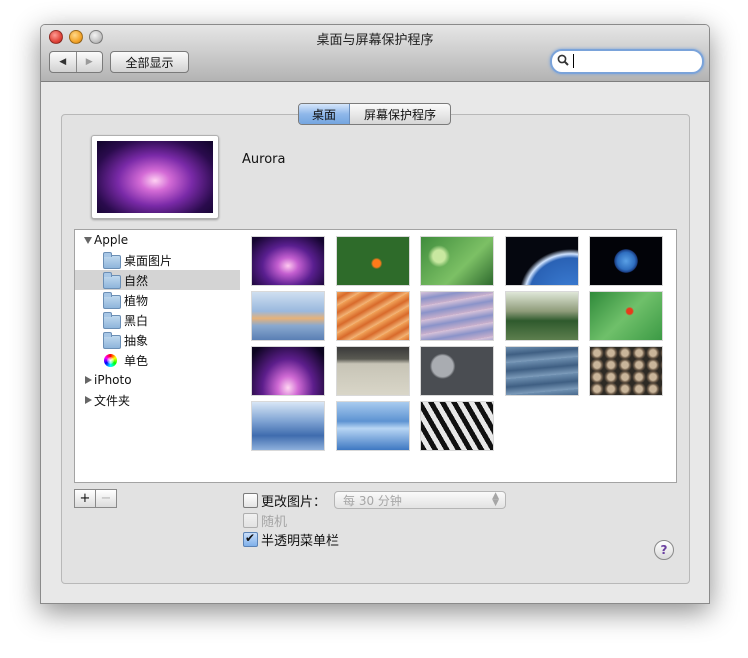 The image size is (748, 658). Describe the element at coordinates (372, 500) in the screenshot. I see `interval-value: 每 30 分钟` at that location.